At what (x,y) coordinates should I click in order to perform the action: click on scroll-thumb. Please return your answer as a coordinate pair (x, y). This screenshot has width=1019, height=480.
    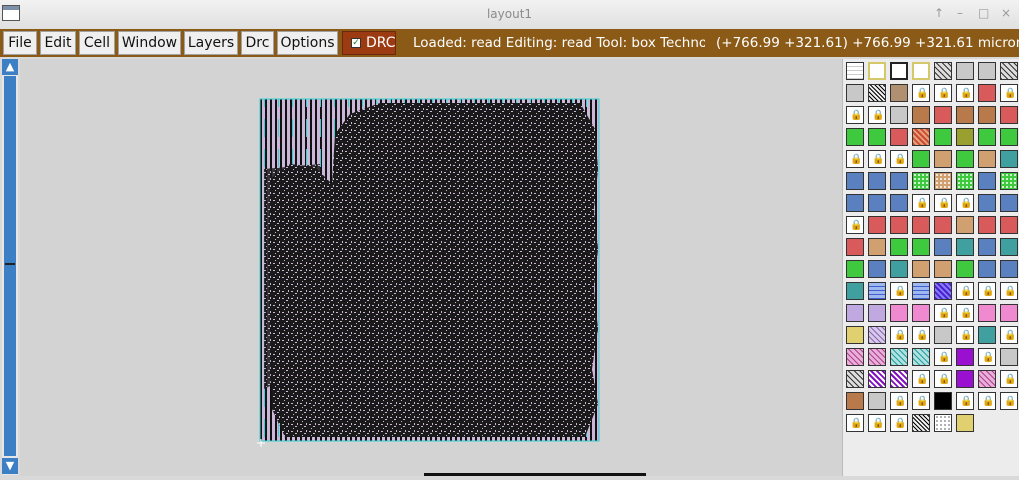
    Looking at the image, I should click on (10, 264).